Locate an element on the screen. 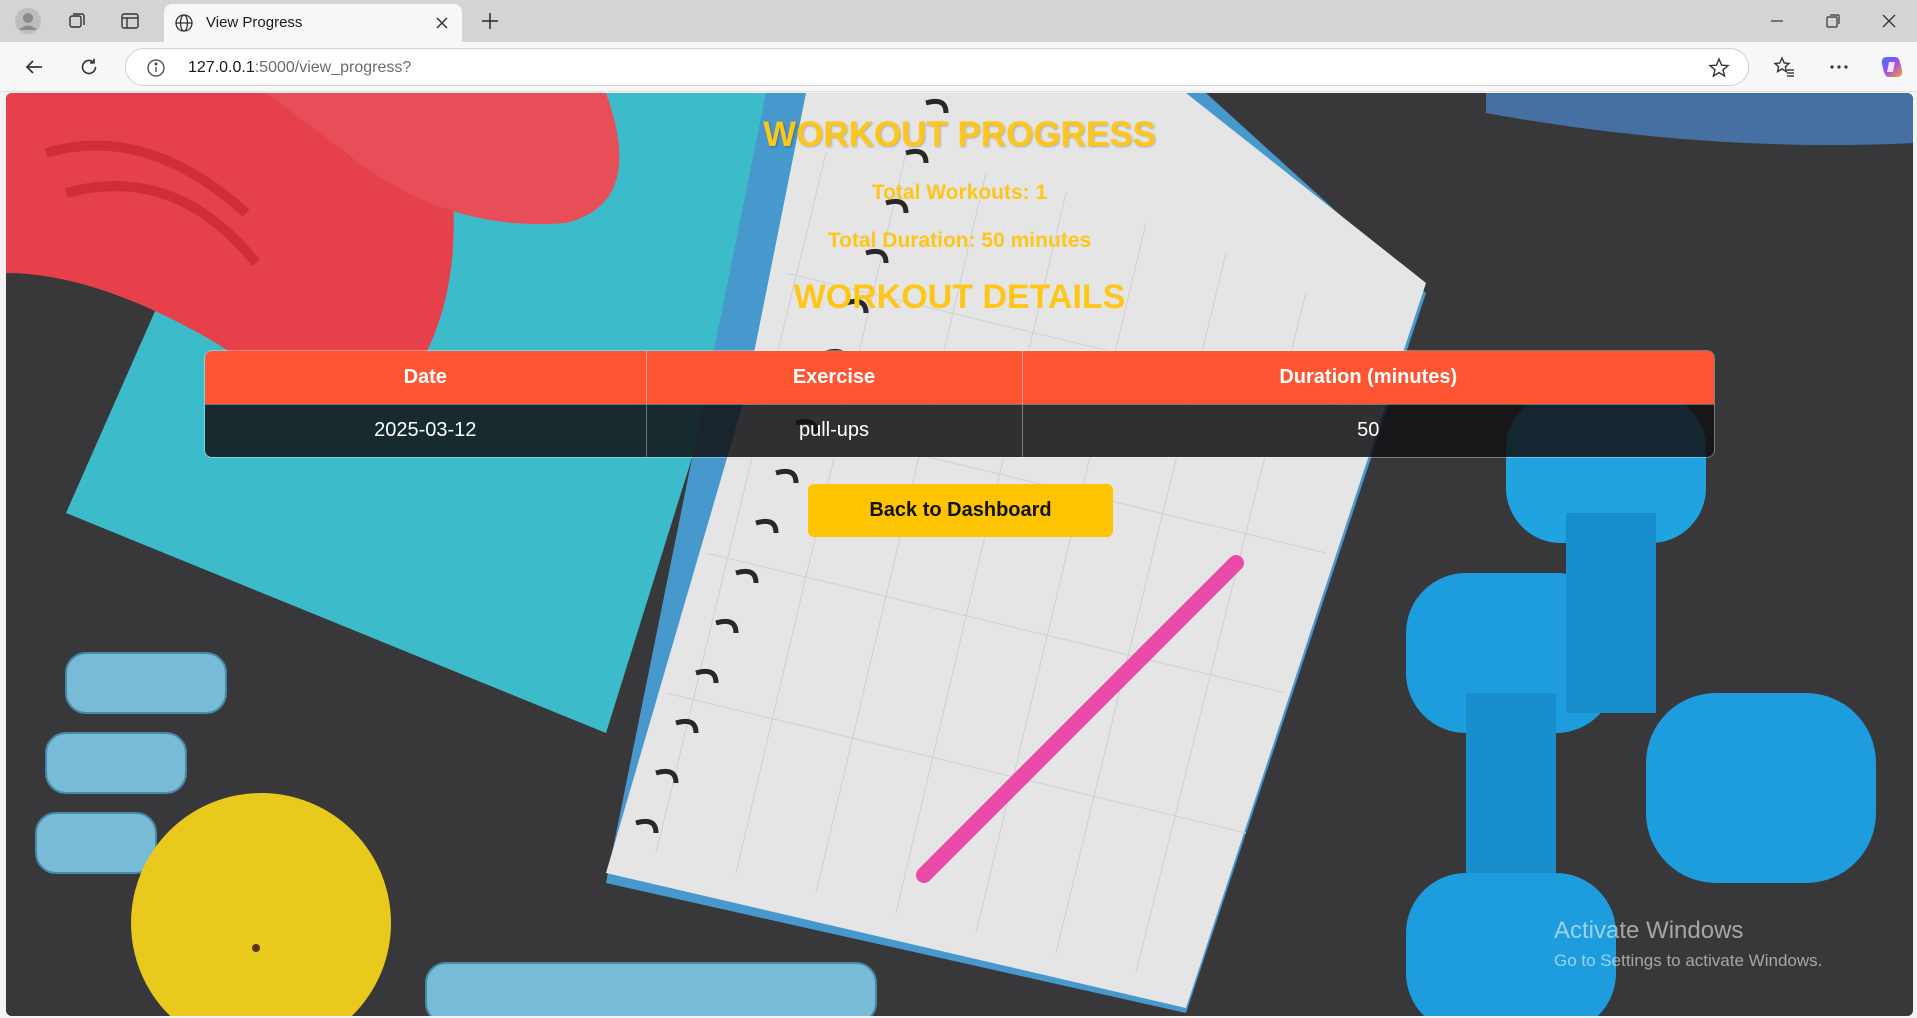 The width and height of the screenshot is (1917, 1018). table-header-row: Date Exercise Duration (minutes) is located at coordinates (959, 377).